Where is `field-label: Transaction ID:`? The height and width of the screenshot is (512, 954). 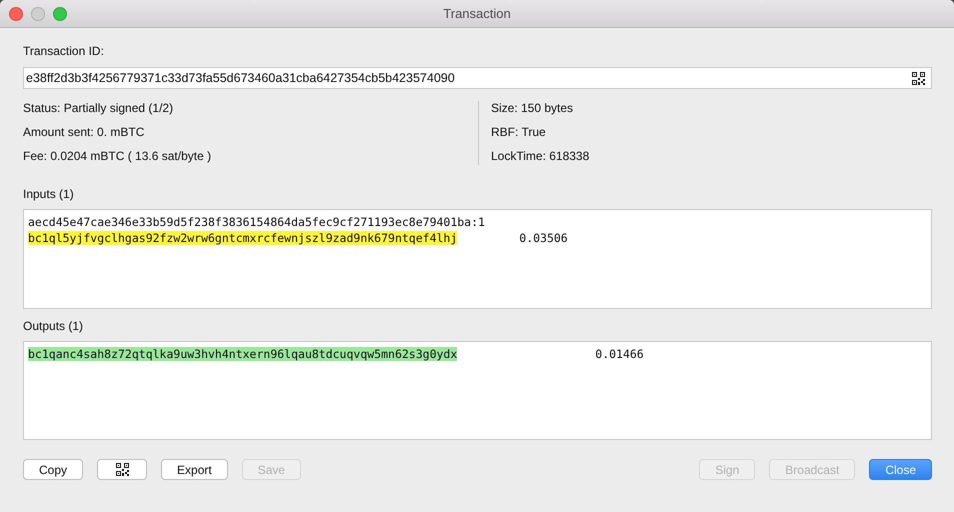 field-label: Transaction ID: is located at coordinates (64, 51).